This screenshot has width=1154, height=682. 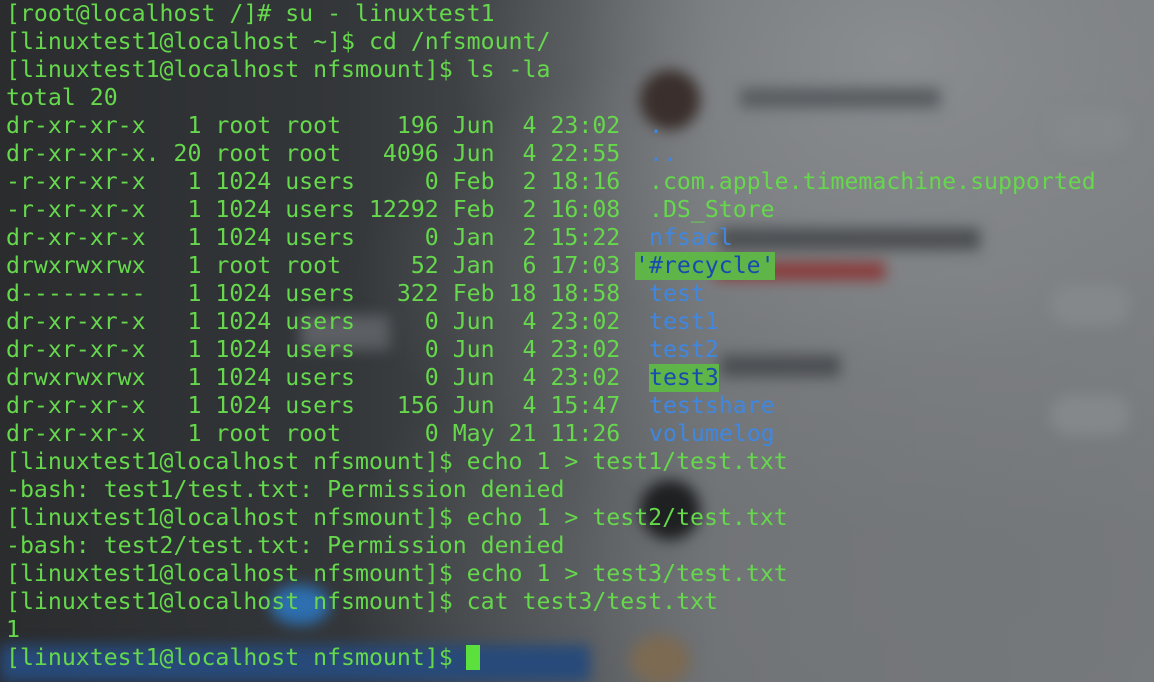 I want to click on listing-row: dr-xr-xr-x 1 1024 users 156 Jun 4 15:47, so click(x=313, y=405).